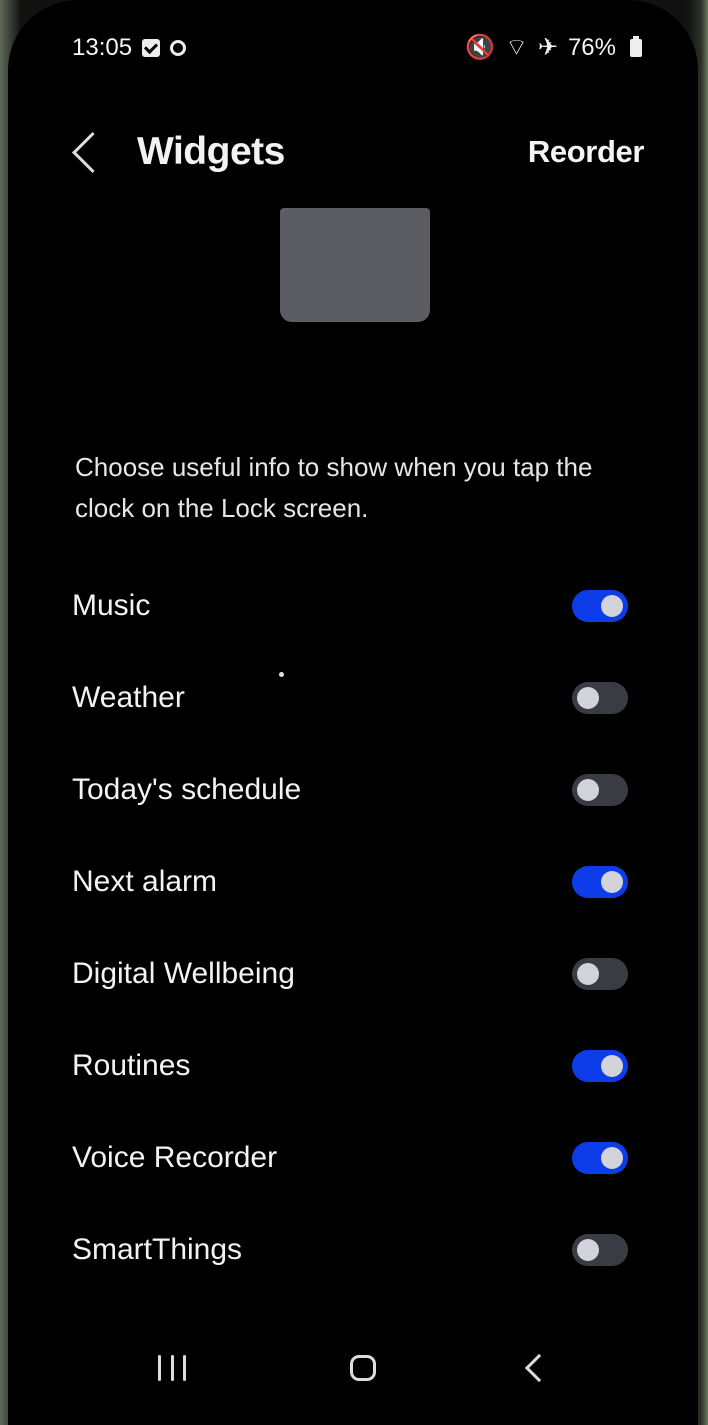 The height and width of the screenshot is (1425, 708). What do you see at coordinates (175, 1157) in the screenshot?
I see `setting-label: Voice Recorder` at bounding box center [175, 1157].